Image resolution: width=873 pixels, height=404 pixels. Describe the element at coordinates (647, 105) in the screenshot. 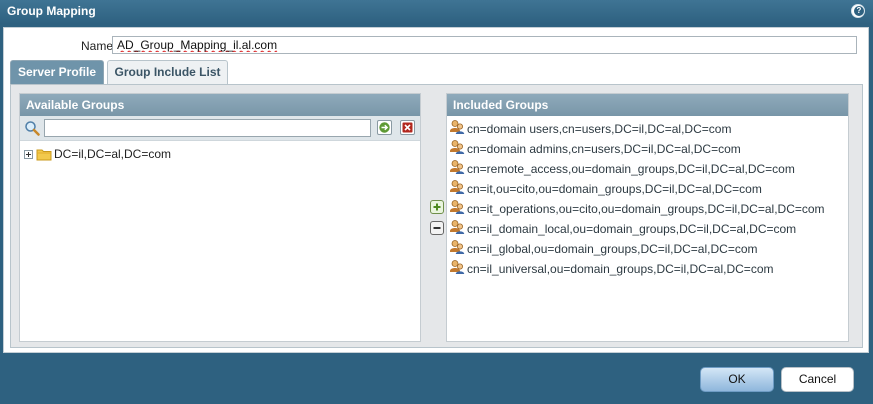

I see `included-groups-header: Included Groups` at that location.